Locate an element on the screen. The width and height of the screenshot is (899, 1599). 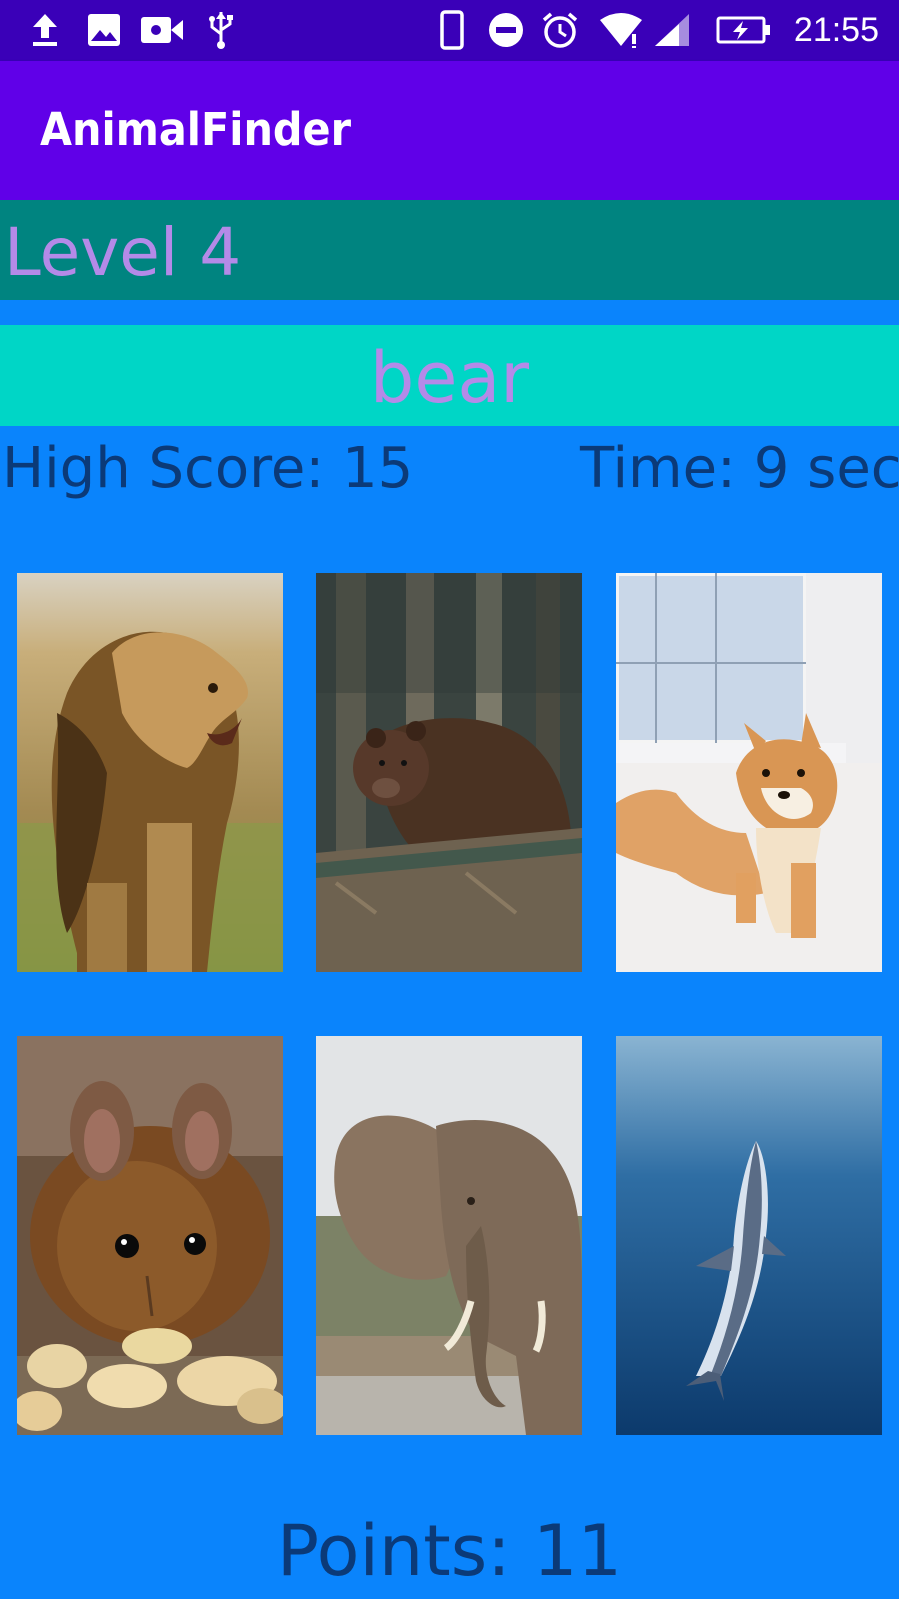
timer-label: Time: 9 sec is located at coordinates (739, 468).